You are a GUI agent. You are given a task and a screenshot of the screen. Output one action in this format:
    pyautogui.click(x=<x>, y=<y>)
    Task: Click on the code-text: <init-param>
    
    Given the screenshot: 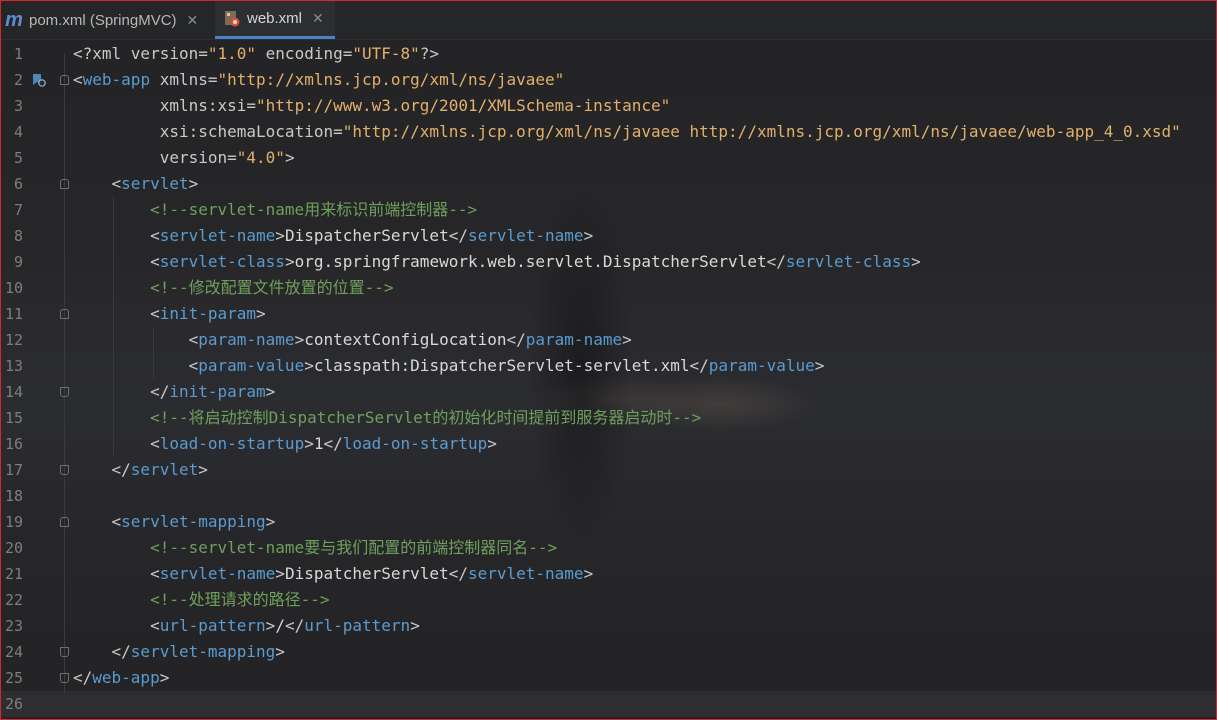 What is the action you would take?
    pyautogui.click(x=169, y=314)
    